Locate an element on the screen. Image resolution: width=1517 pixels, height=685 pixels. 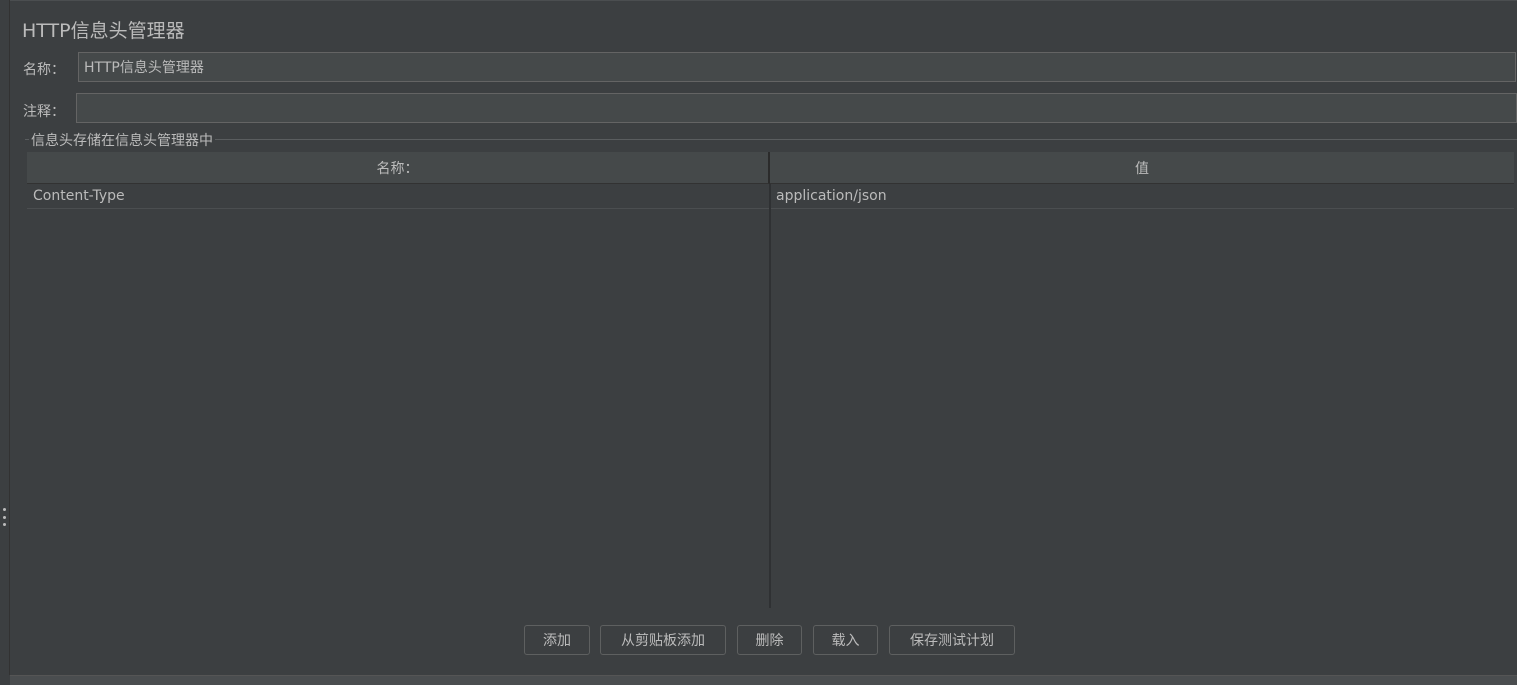
splitter-grip-icon is located at coordinates (4, 517).